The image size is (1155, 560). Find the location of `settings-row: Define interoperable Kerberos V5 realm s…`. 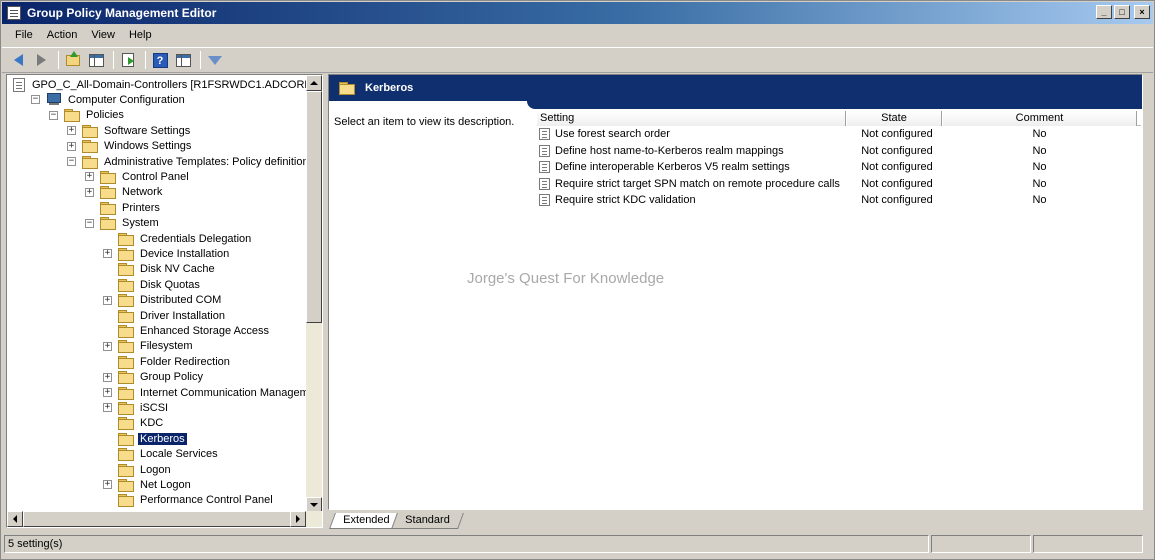

settings-row: Define interoperable Kerberos V5 realm s… is located at coordinates (838, 167).